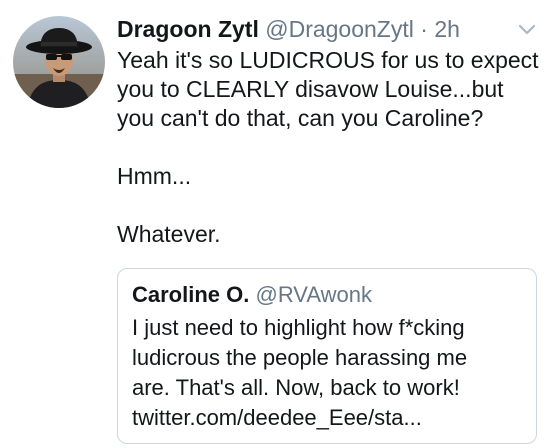 This screenshot has height=448, width=554. I want to click on author-display-name: Dragoon Zytl, so click(188, 29).